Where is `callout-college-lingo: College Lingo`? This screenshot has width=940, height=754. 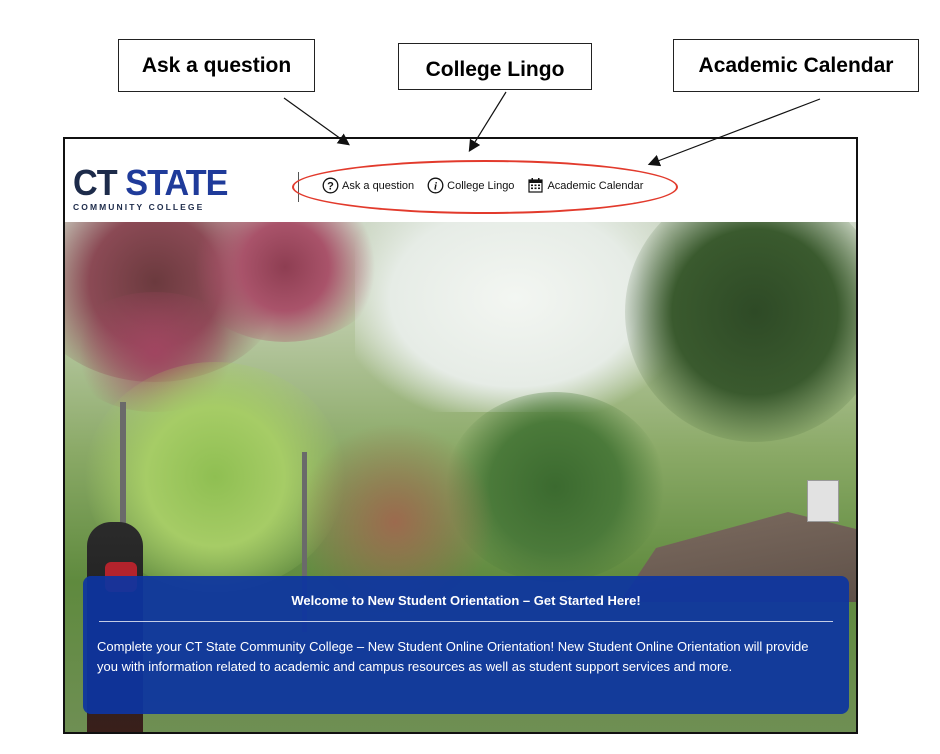
callout-college-lingo: College Lingo is located at coordinates (495, 66).